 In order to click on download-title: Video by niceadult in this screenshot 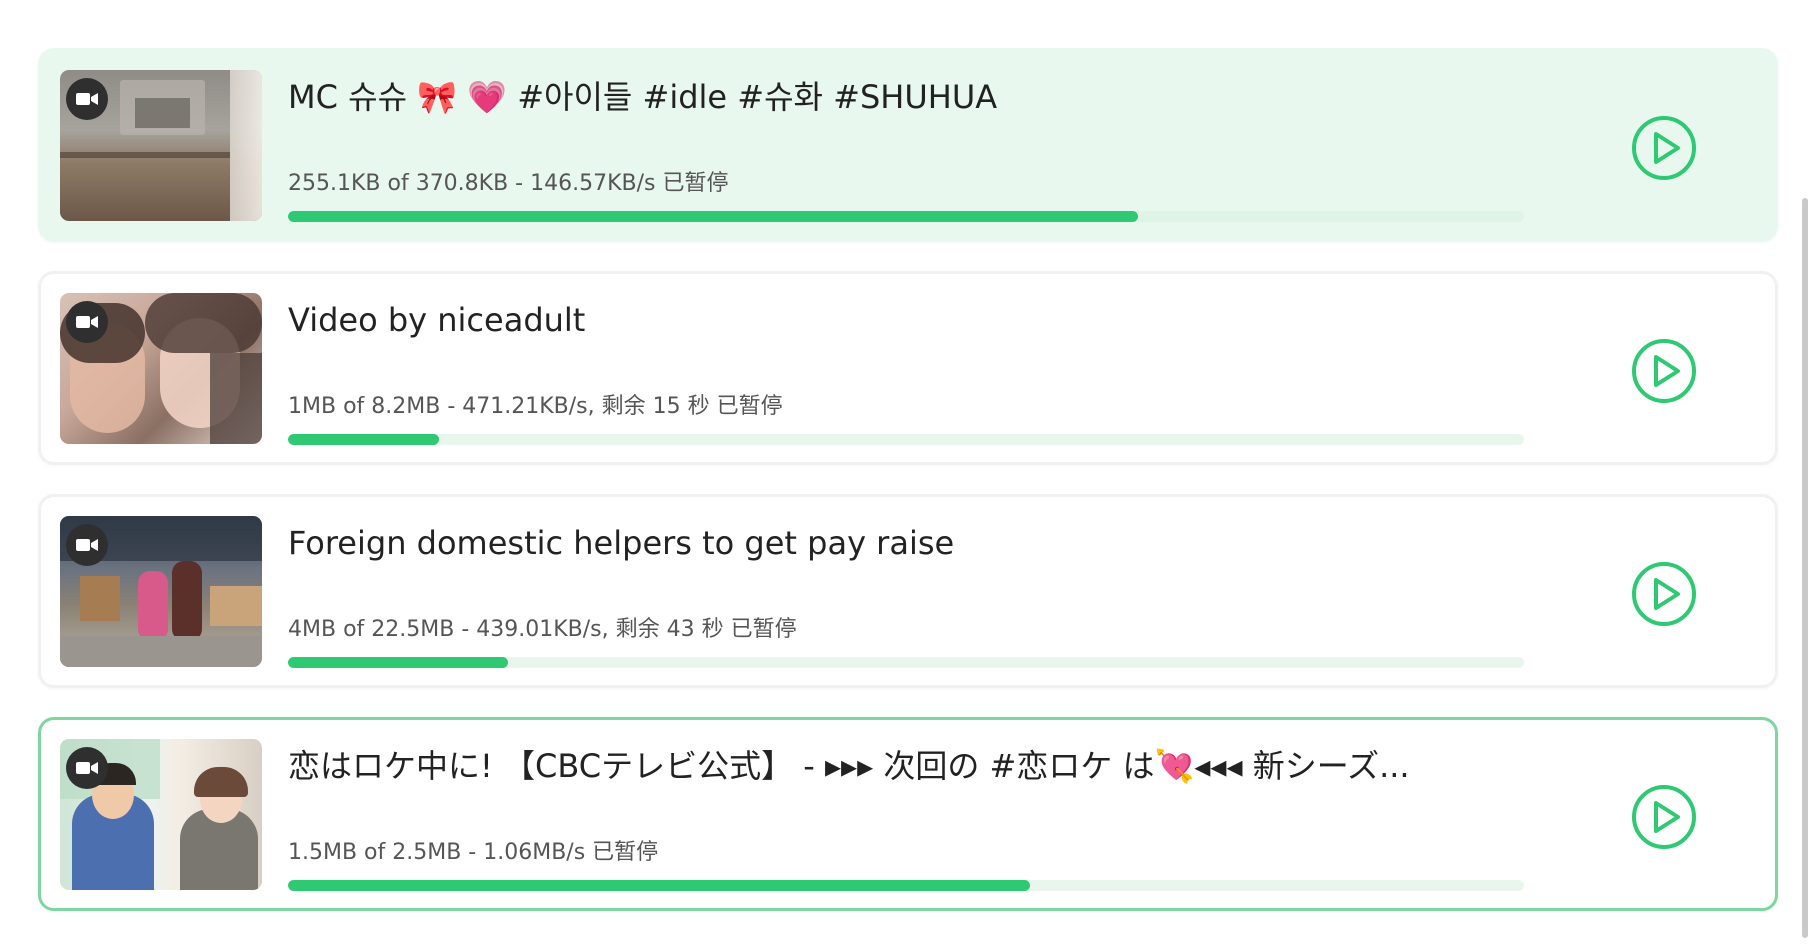, I will do `click(437, 320)`.